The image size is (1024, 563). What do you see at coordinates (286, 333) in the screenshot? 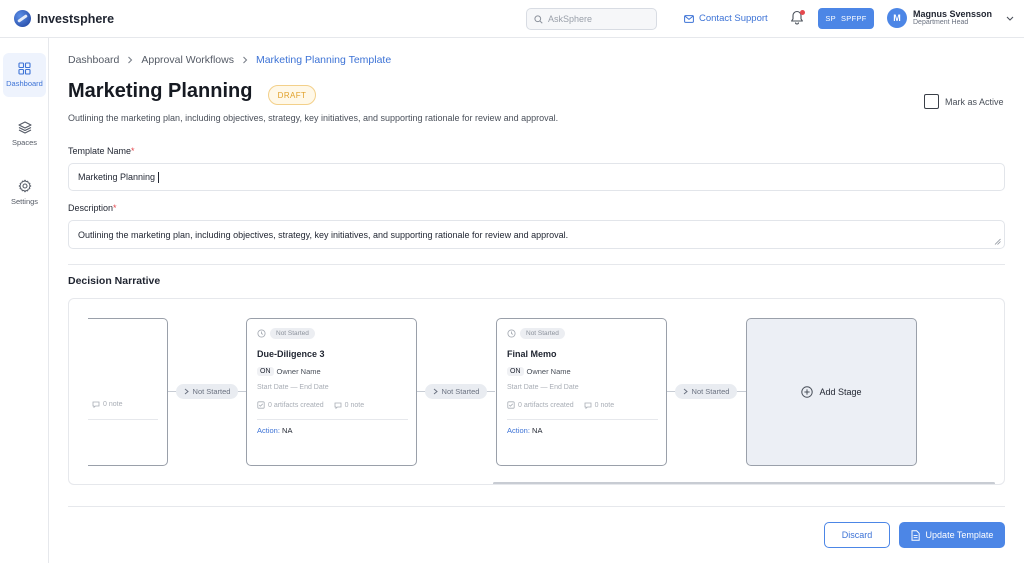
I see `stage-status: Not Started` at bounding box center [286, 333].